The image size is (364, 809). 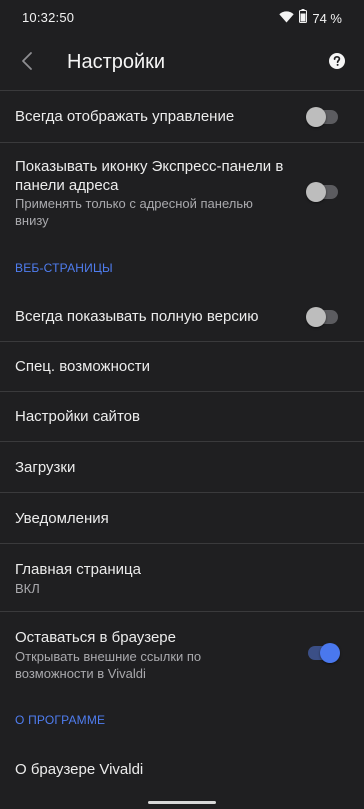 I want to click on setting-title-line1: Показывать иконку Экспресс-панели в, so click(x=149, y=166).